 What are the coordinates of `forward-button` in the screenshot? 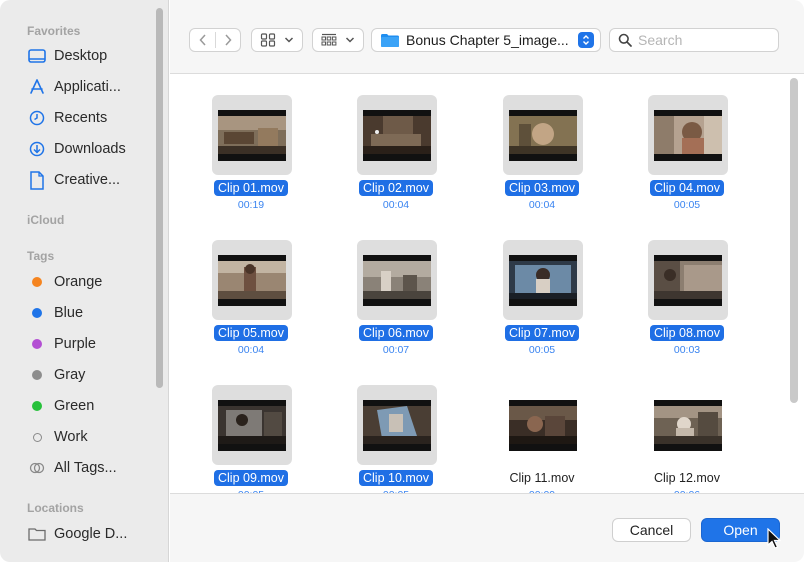 It's located at (227, 40).